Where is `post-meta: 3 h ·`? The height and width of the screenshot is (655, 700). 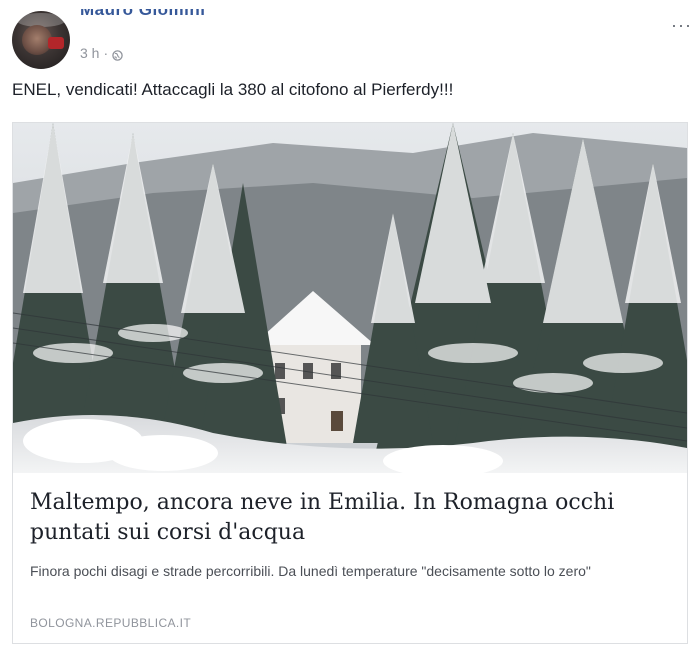
post-meta: 3 h · is located at coordinates (101, 53).